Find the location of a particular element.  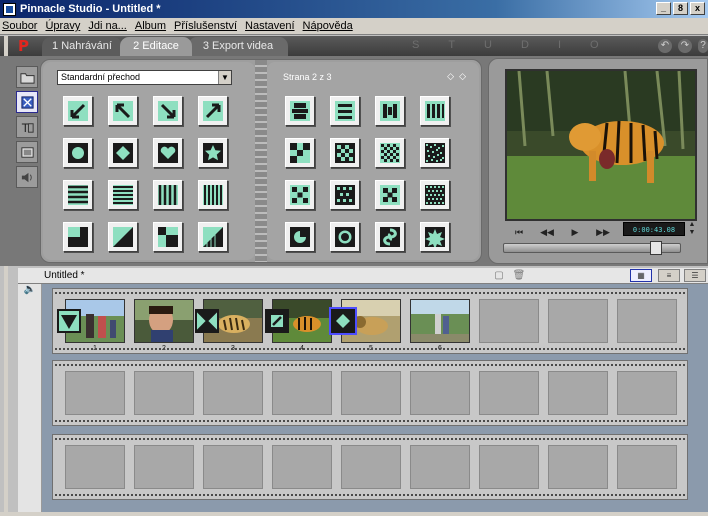

undo-button: ↶ is located at coordinates (665, 46).